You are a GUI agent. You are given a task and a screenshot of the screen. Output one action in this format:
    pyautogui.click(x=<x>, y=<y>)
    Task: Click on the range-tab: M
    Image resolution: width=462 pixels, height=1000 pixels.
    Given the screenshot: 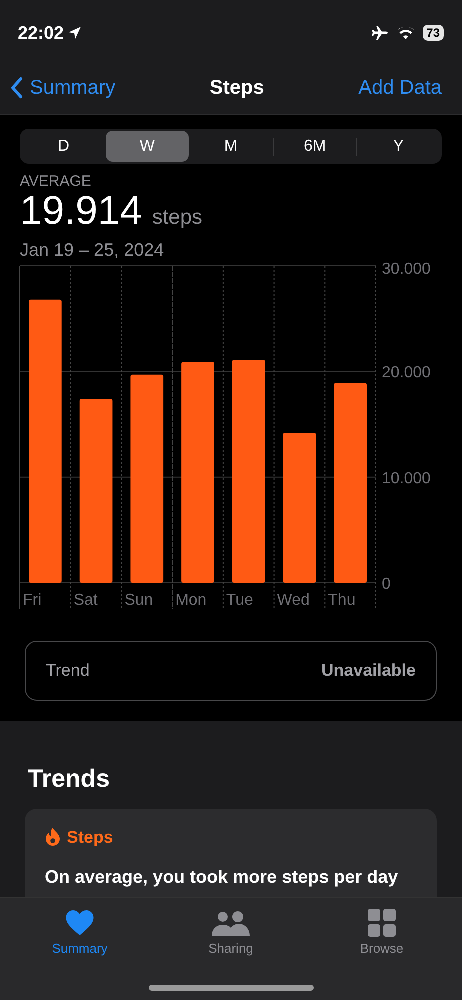 What is the action you would take?
    pyautogui.click(x=231, y=146)
    